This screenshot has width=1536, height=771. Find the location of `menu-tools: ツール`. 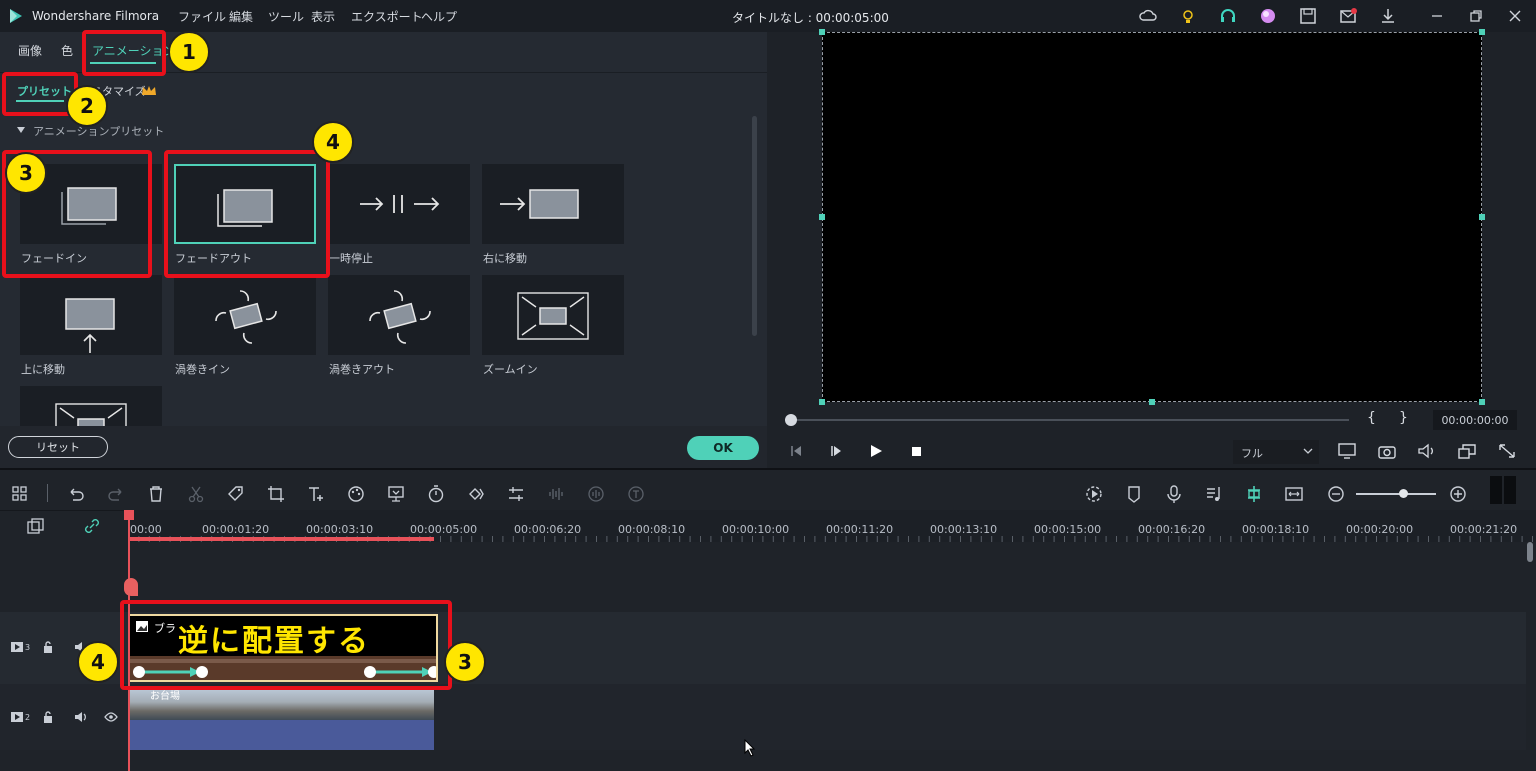

menu-tools: ツール is located at coordinates (286, 16).